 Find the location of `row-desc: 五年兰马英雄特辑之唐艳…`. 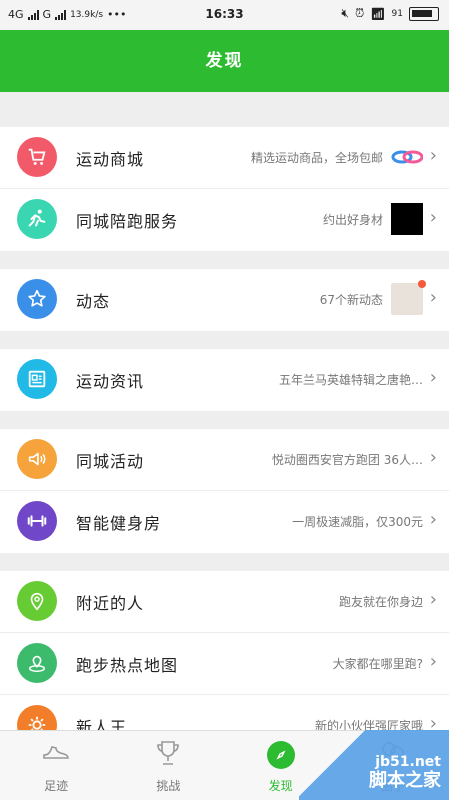

row-desc: 五年兰马英雄特辑之唐艳… is located at coordinates (350, 380).